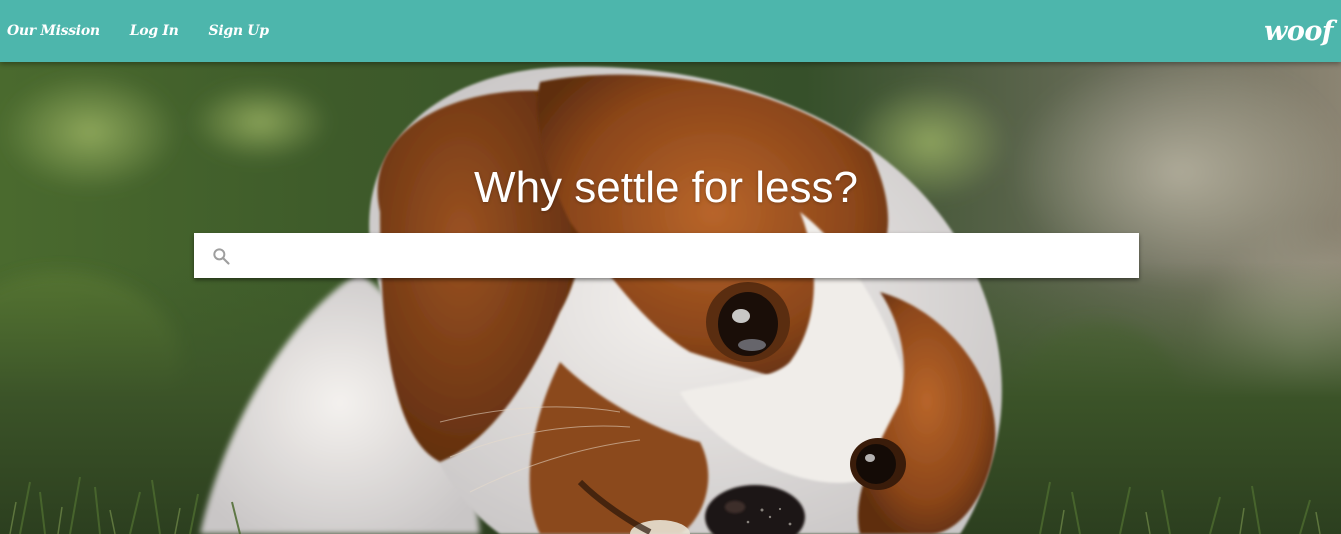 This screenshot has height=534, width=1341. What do you see at coordinates (690, 255) in the screenshot?
I see `search-input` at bounding box center [690, 255].